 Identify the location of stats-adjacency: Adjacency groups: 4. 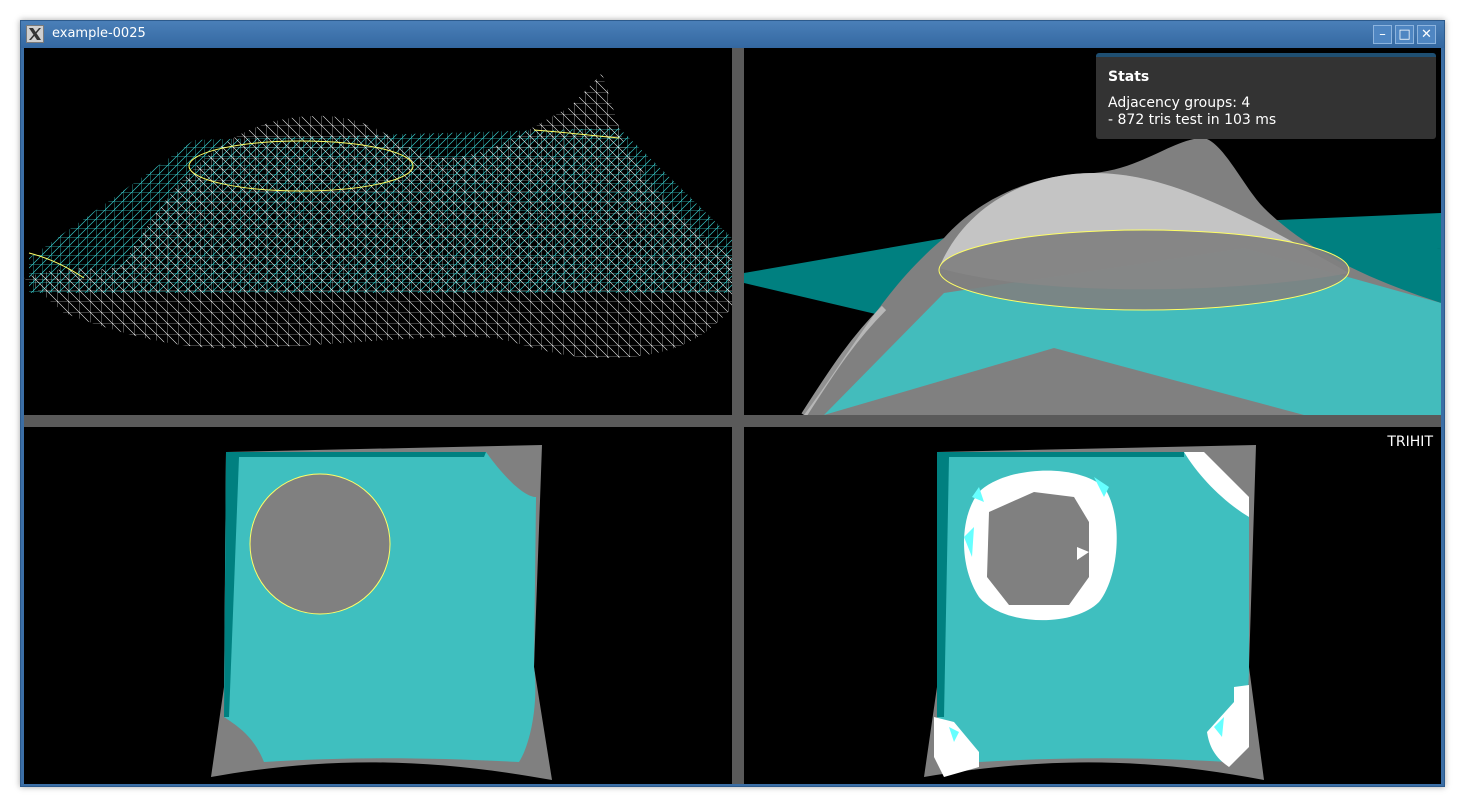
(1179, 103).